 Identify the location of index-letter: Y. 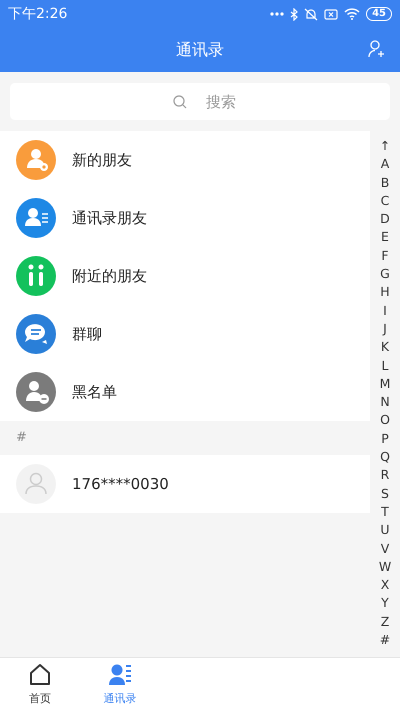
(385, 603).